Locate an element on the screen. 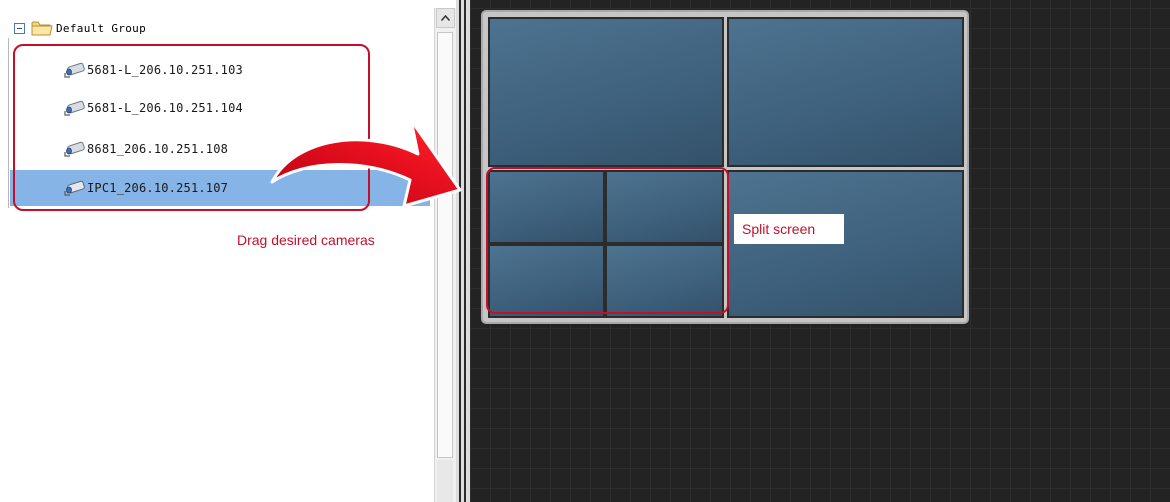  tree-scrollbar is located at coordinates (445, 255).